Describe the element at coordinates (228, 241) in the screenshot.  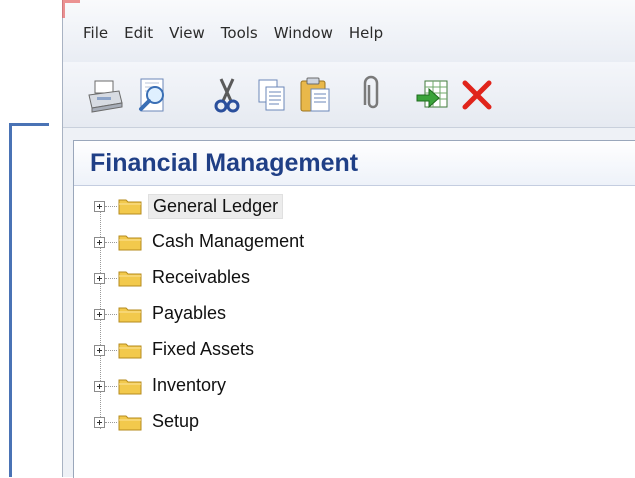
I see `tree-item-label: Cash Management` at that location.